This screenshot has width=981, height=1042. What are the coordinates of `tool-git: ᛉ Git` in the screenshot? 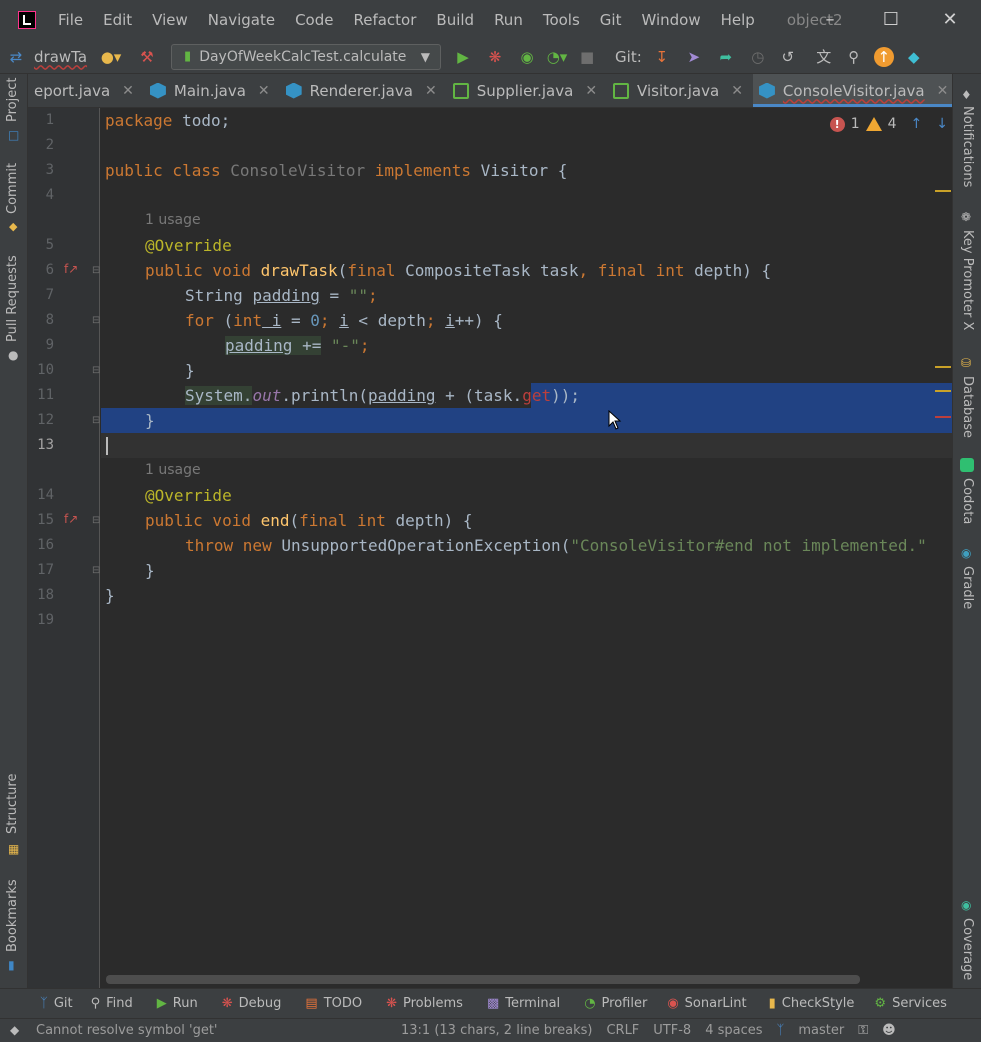 It's located at (56, 1003).